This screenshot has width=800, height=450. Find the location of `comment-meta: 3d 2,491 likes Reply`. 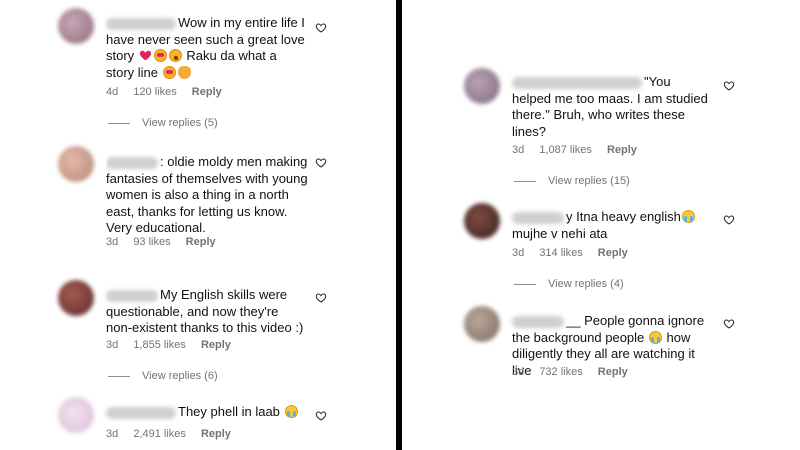

comment-meta: 3d 2,491 likes Reply is located at coordinates (174, 434).